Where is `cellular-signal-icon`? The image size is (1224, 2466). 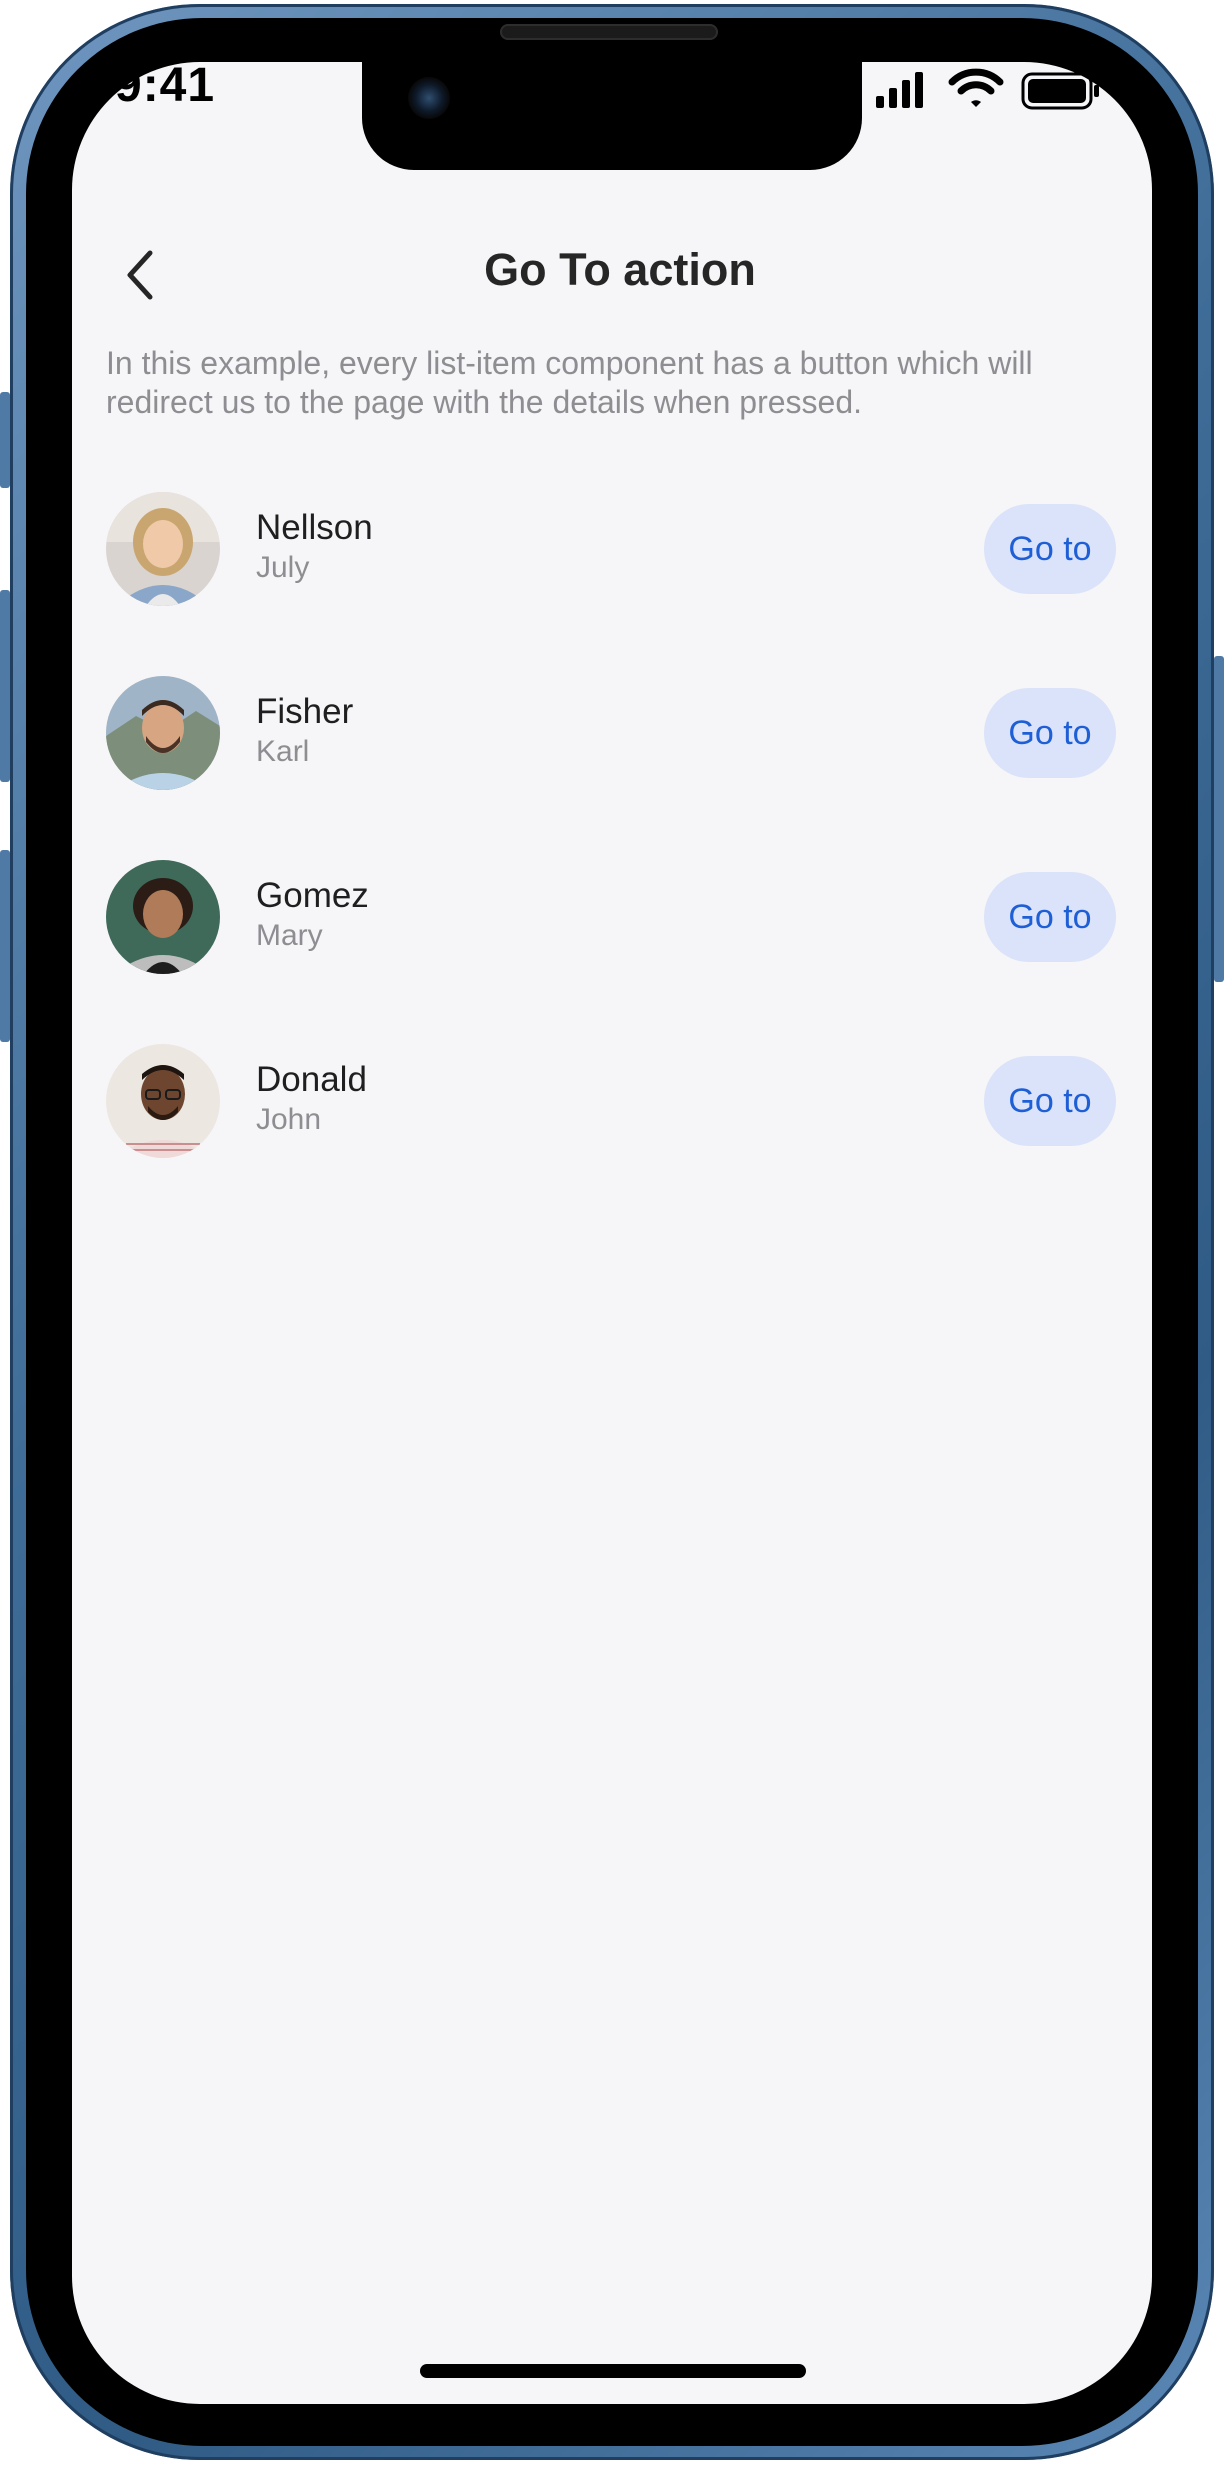
cellular-signal-icon is located at coordinates (899, 90).